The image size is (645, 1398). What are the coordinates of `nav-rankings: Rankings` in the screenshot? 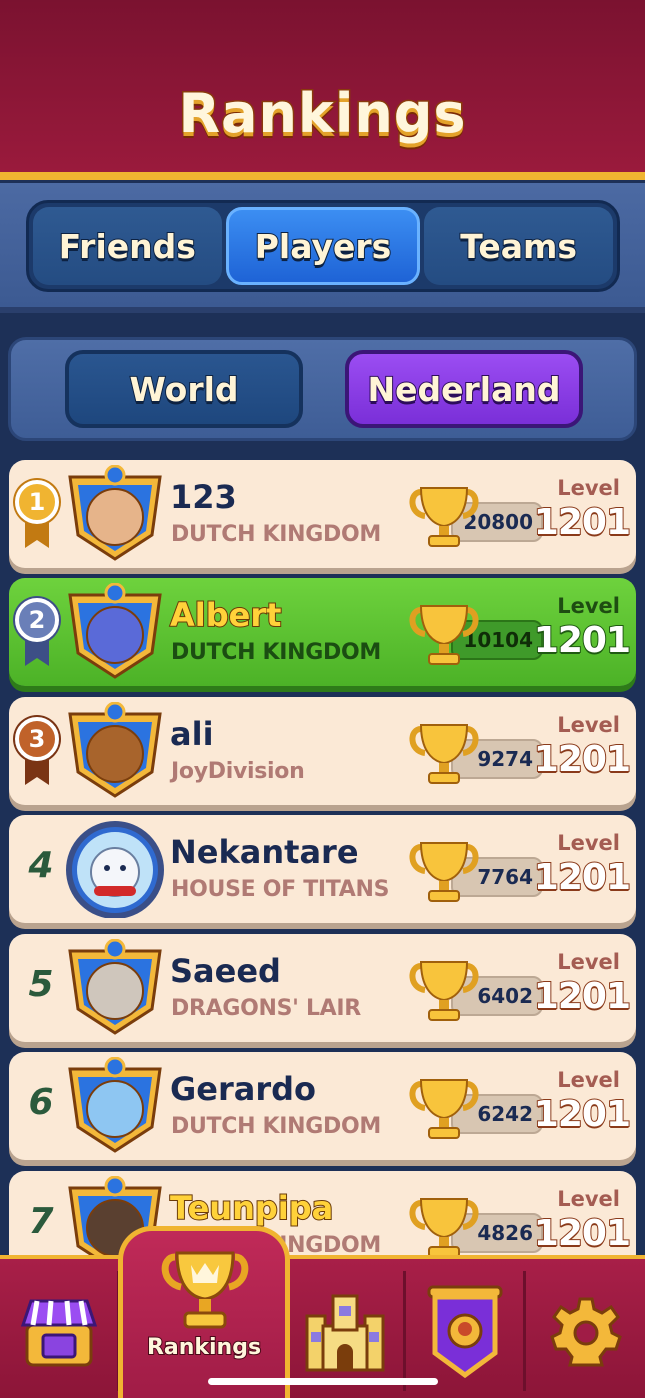 It's located at (204, 1312).